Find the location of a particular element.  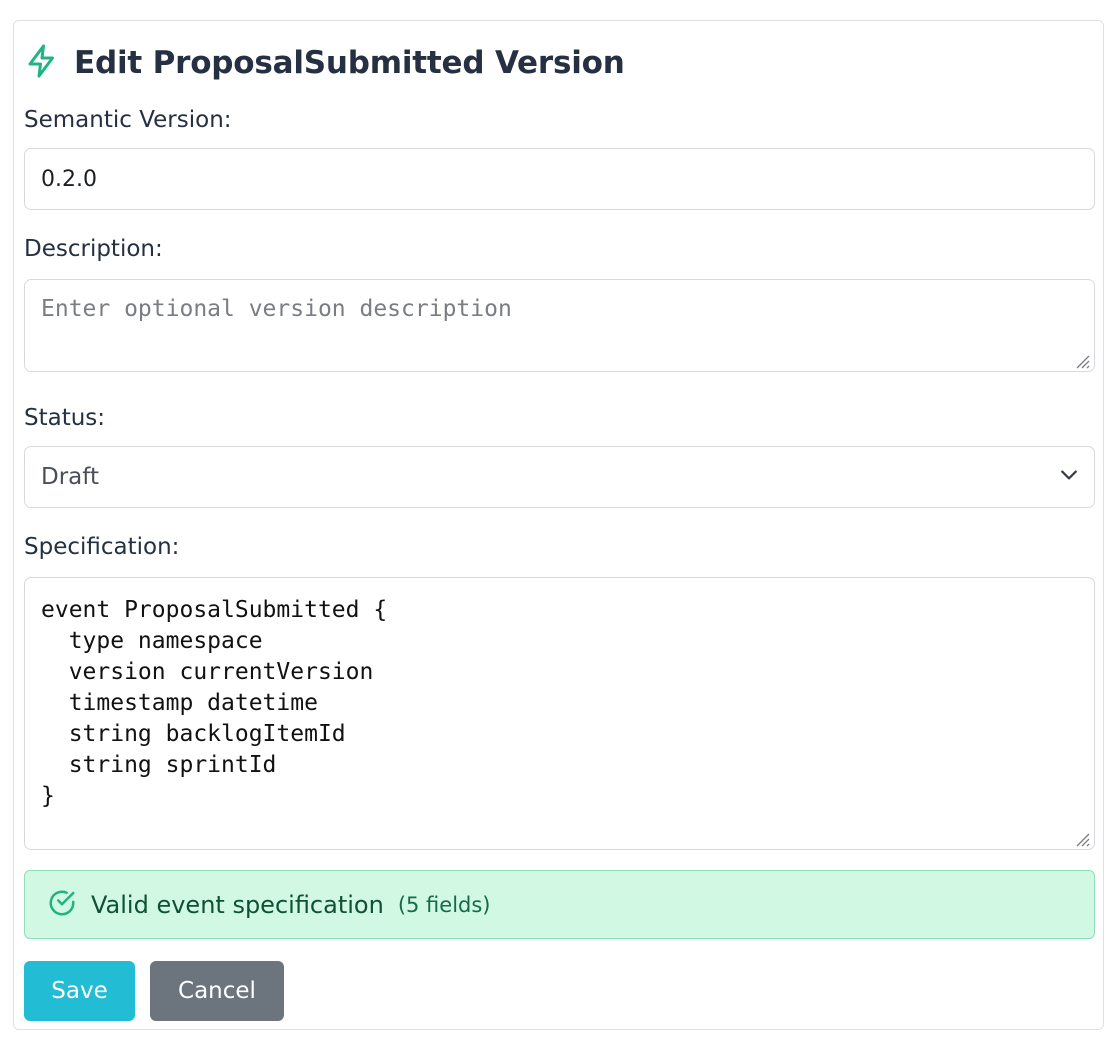

cancel-button: Cancel is located at coordinates (217, 991).